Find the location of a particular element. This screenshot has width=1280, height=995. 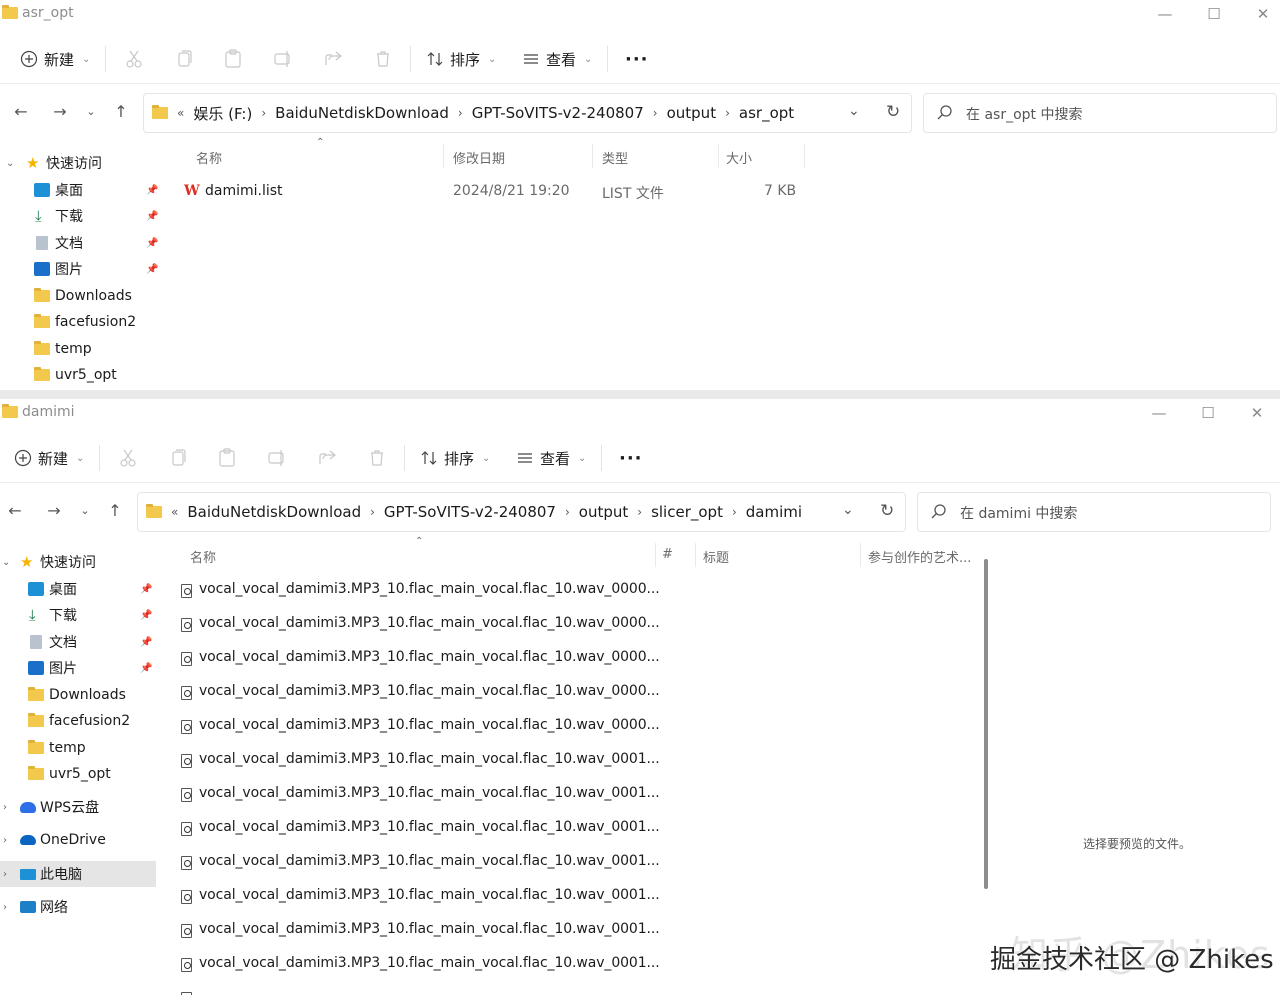

column-header-size: 大小 is located at coordinates (739, 157).